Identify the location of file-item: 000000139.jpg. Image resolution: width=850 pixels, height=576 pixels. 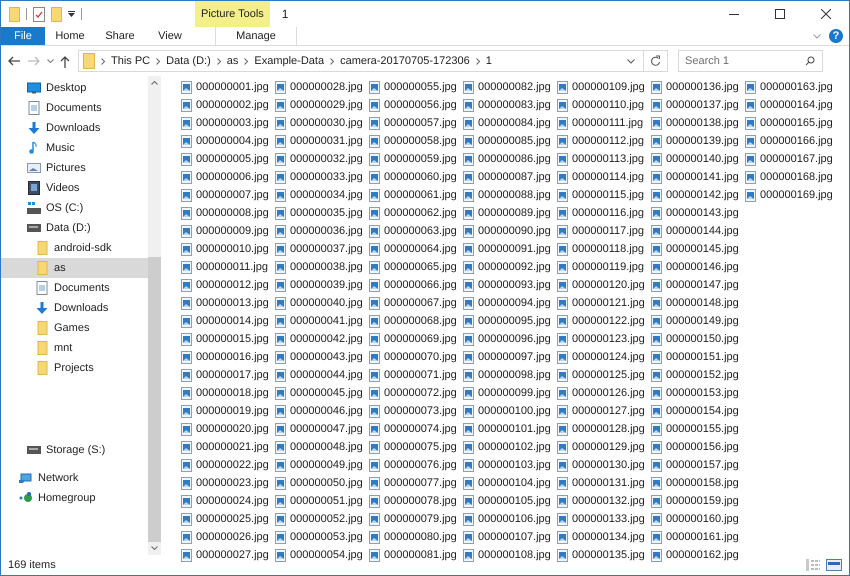
(698, 141).